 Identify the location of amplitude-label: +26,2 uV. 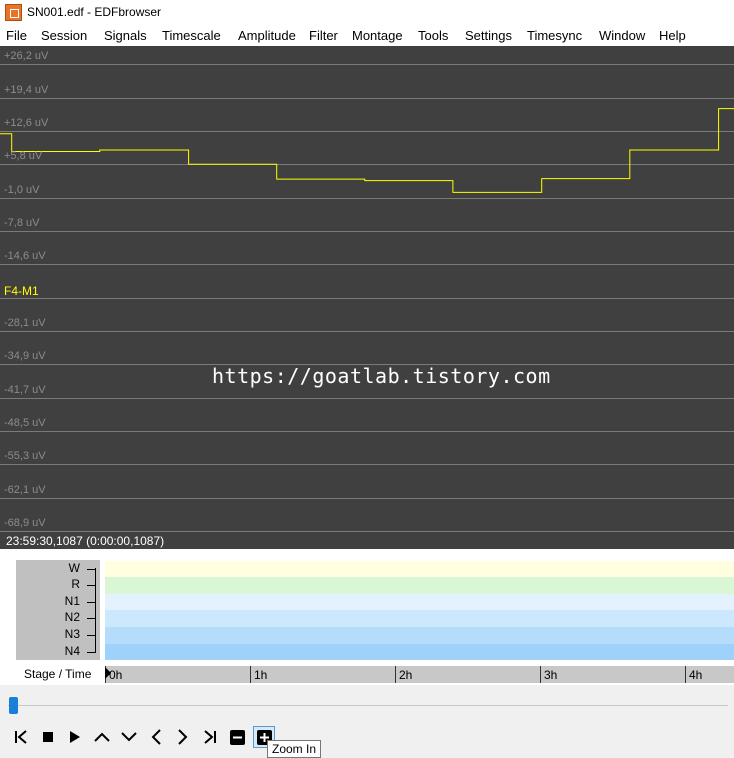
(26, 56).